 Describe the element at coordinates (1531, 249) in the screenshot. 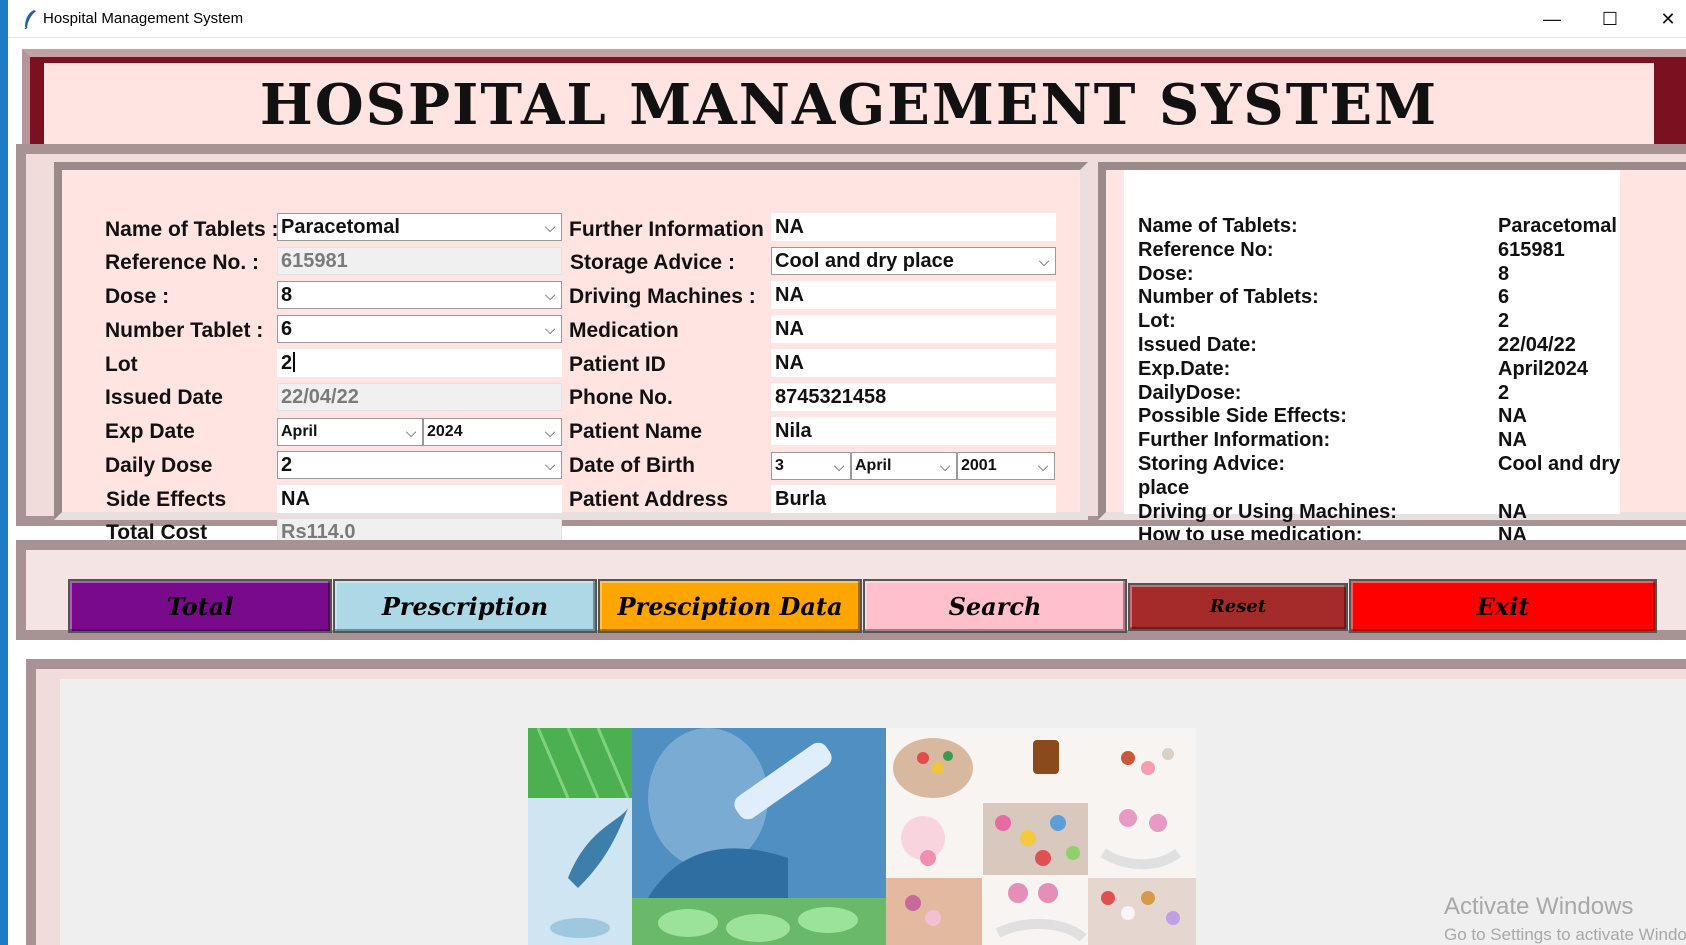

I see `prescription-row-value: 615981` at that location.